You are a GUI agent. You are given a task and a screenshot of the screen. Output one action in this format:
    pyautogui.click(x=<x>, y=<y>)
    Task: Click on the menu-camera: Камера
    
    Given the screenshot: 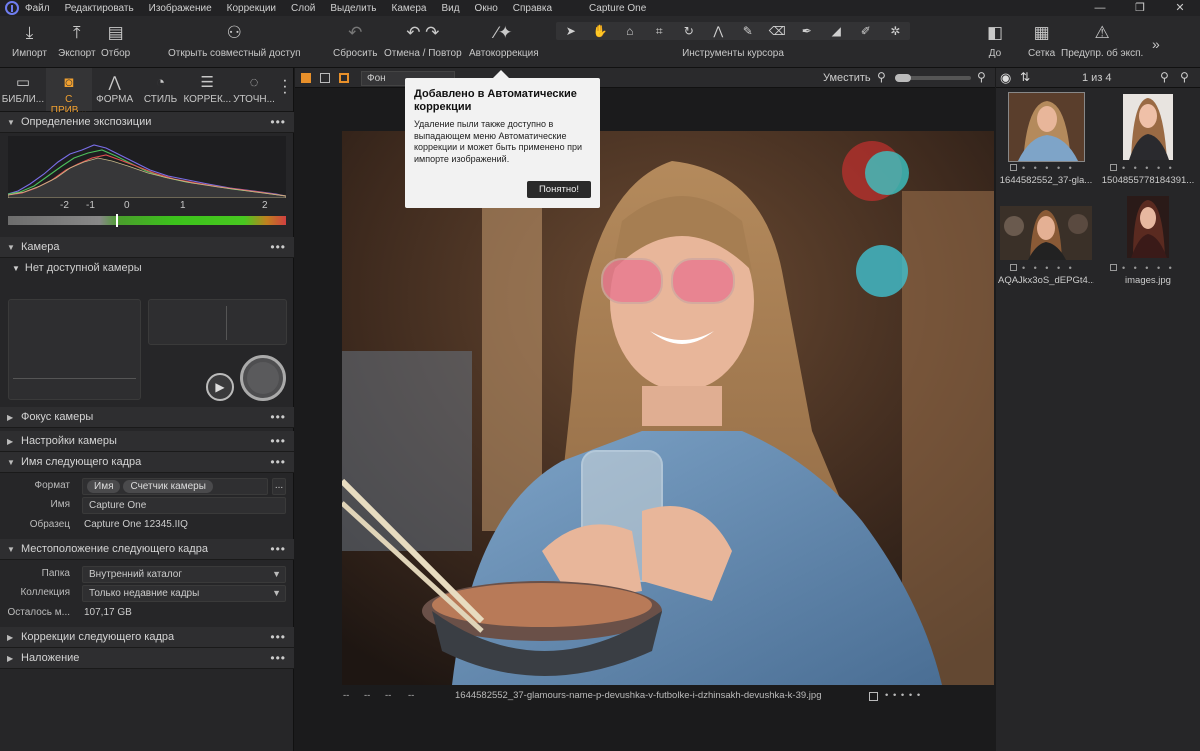 What is the action you would take?
    pyautogui.click(x=409, y=8)
    